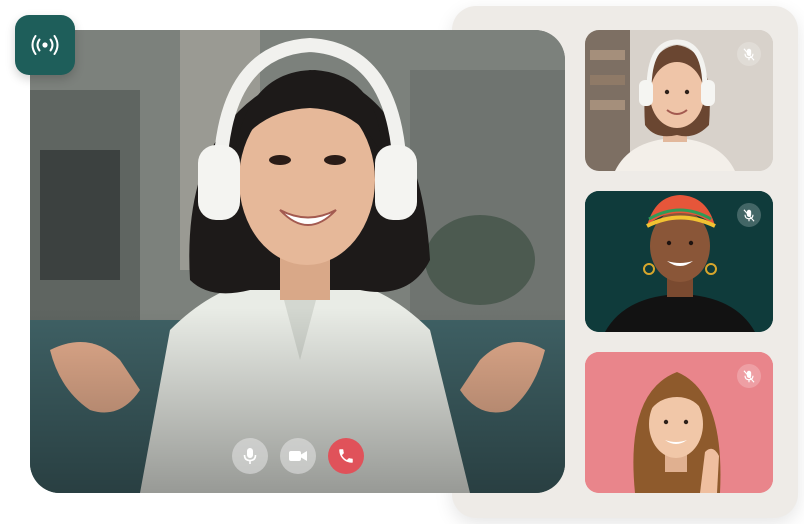 The height and width of the screenshot is (524, 804). I want to click on broadcast-icon, so click(45, 45).